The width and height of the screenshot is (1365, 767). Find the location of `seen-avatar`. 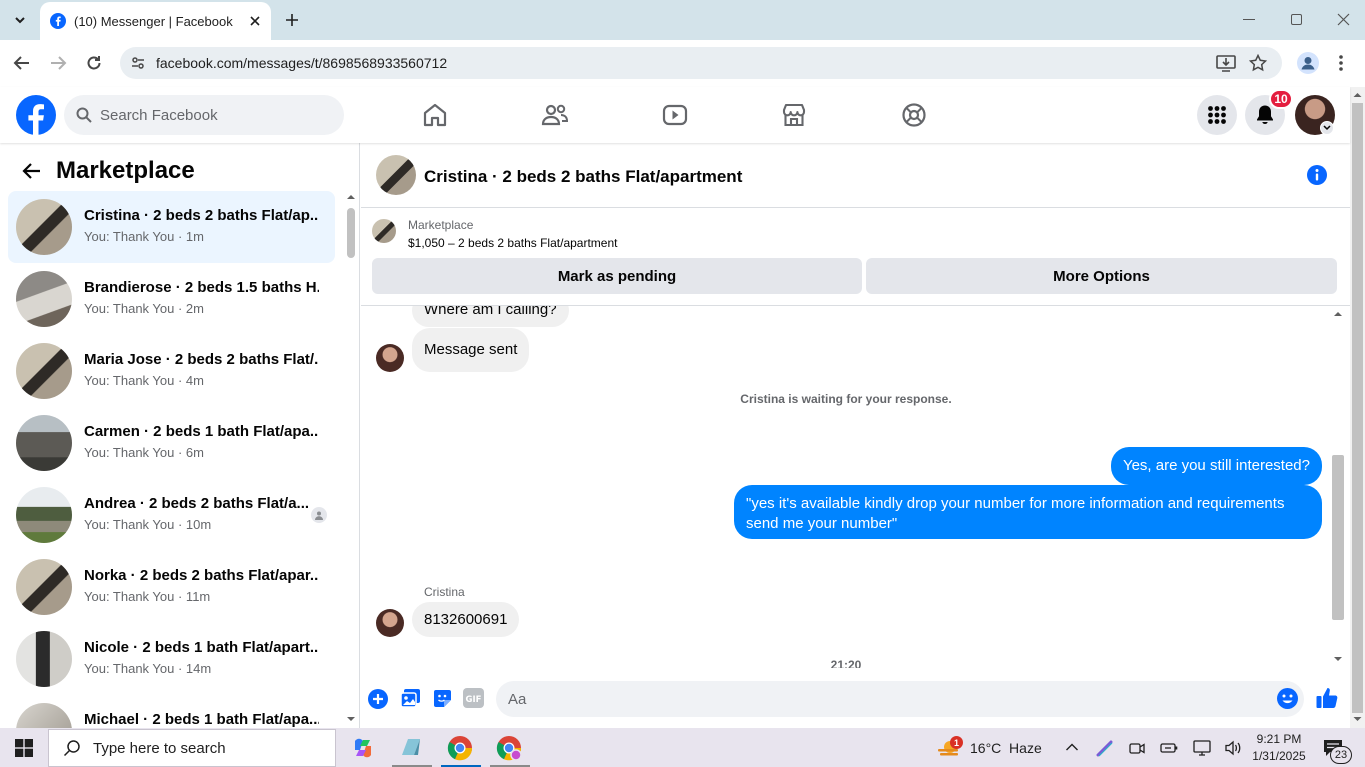

seen-avatar is located at coordinates (319, 515).